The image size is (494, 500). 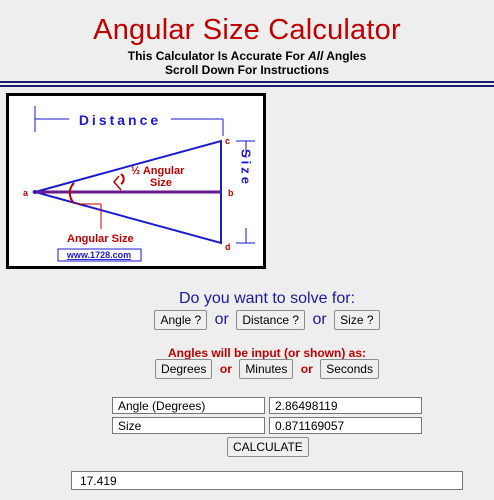 What do you see at coordinates (98, 255) in the screenshot?
I see `watermark-label: www.1728.com` at bounding box center [98, 255].